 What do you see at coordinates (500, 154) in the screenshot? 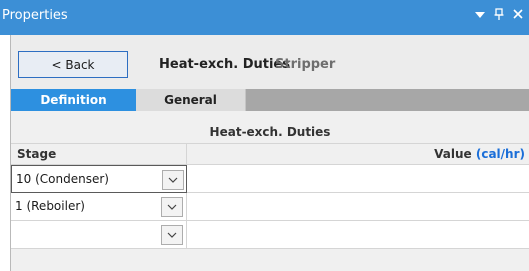
I see `unit-link: (cal/hr)` at bounding box center [500, 154].